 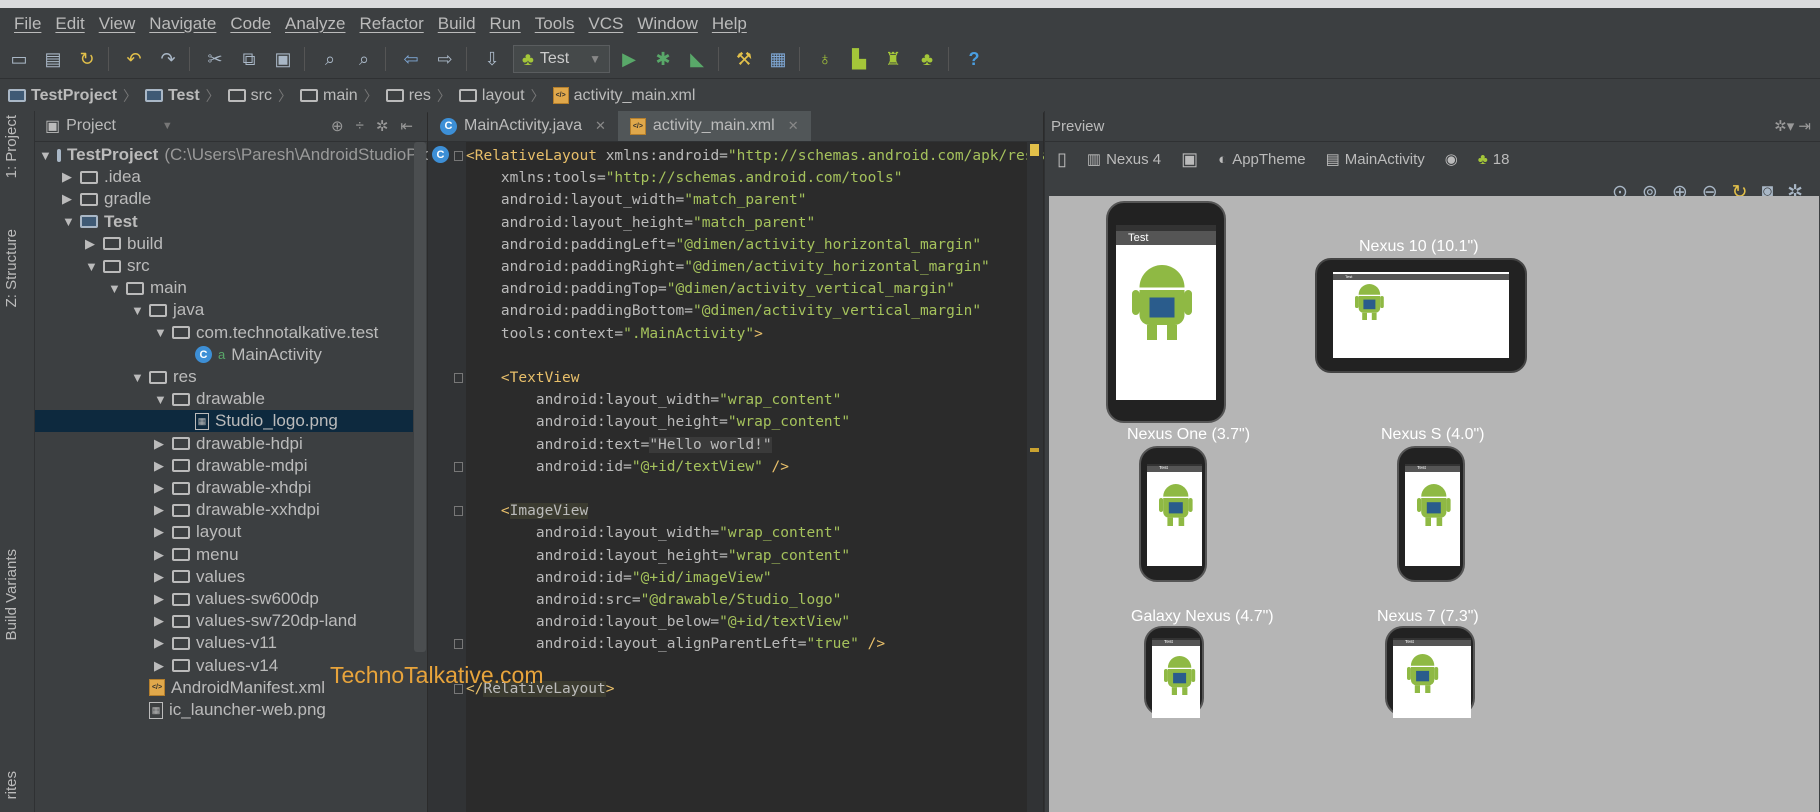 I want to click on preview-settings-icon: ✲▾ ⇥, so click(x=1792, y=126).